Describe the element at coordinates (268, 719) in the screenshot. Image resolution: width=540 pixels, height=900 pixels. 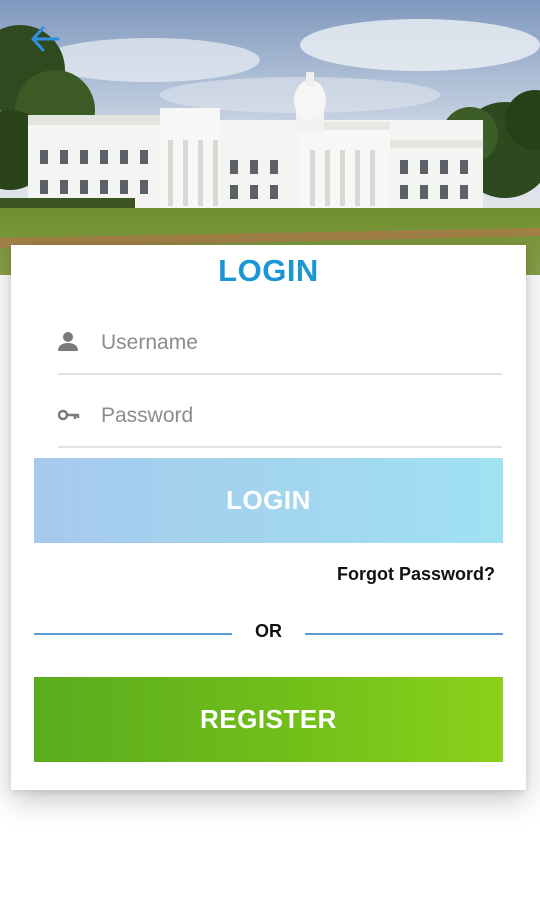
I see `register-button: REGISTER` at that location.